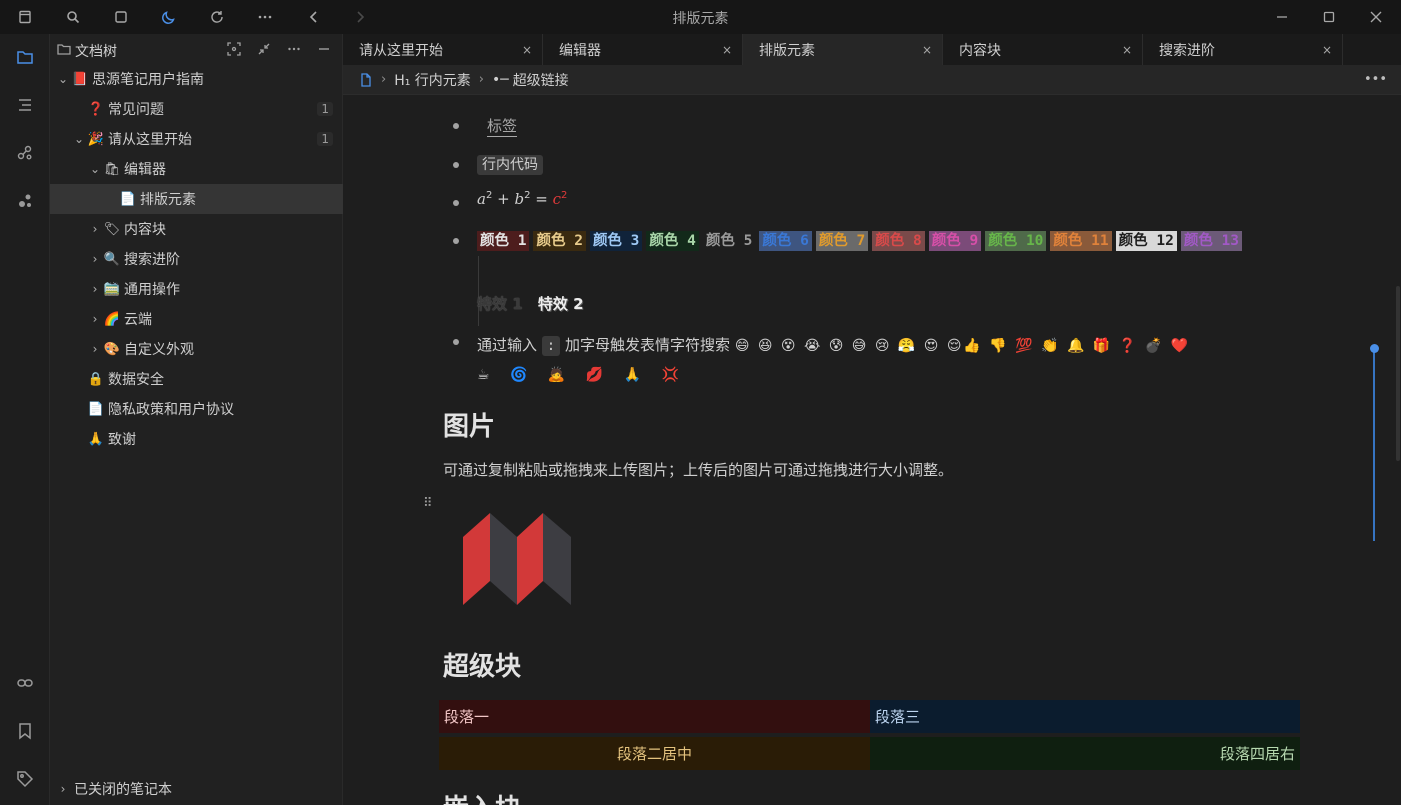  I want to click on drag-handle-icon: ⠿, so click(428, 503).